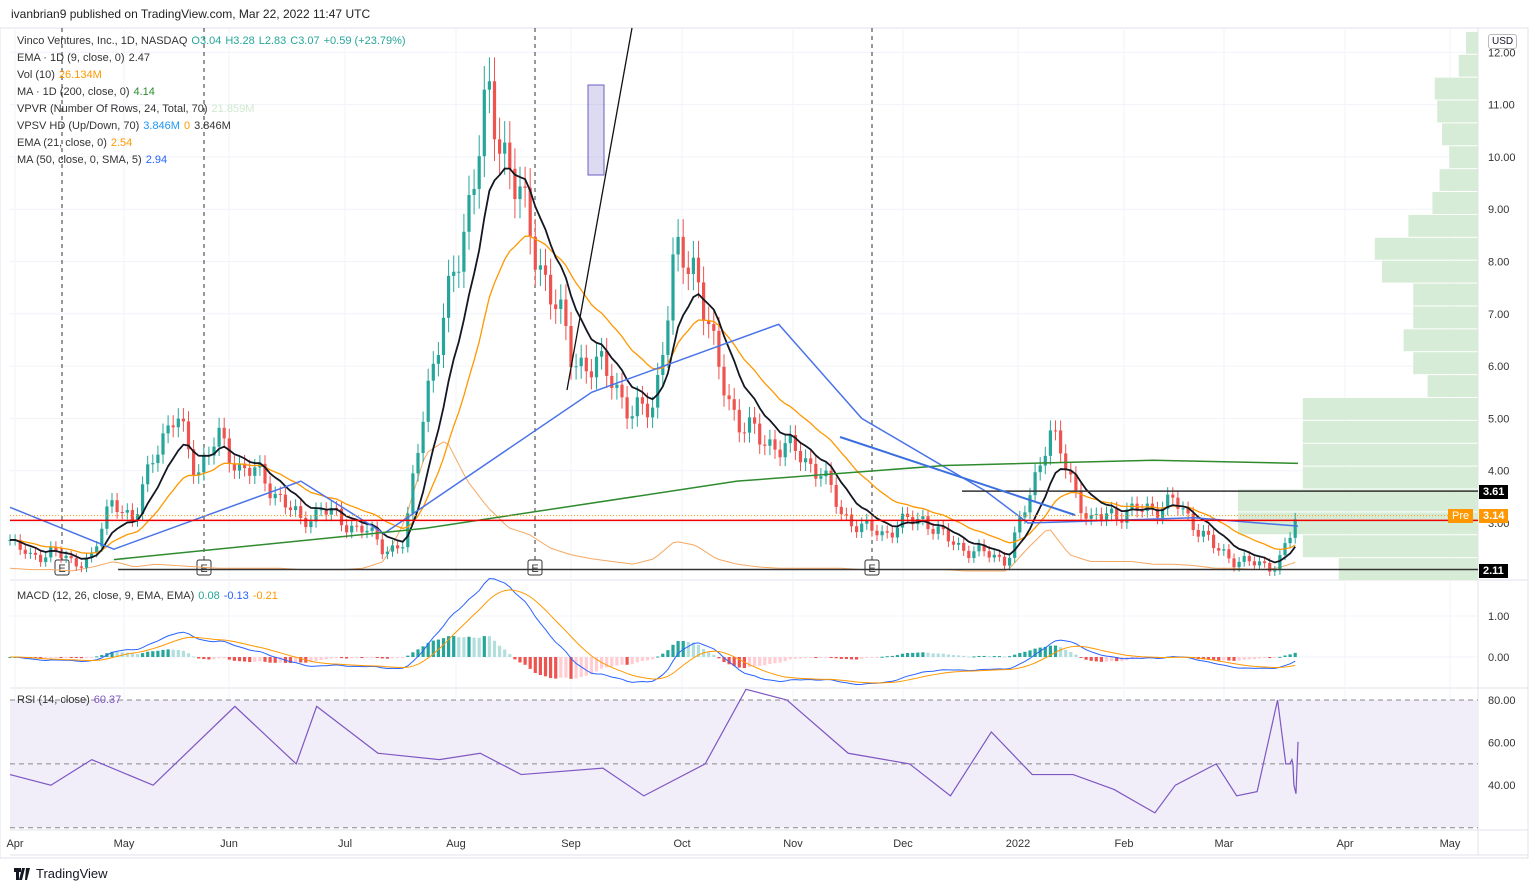 The image size is (1536, 892). I want to click on vpsv-legend: VPSV HD (Up/Down, 70) 3.846M 0 3.846M, so click(126, 126).